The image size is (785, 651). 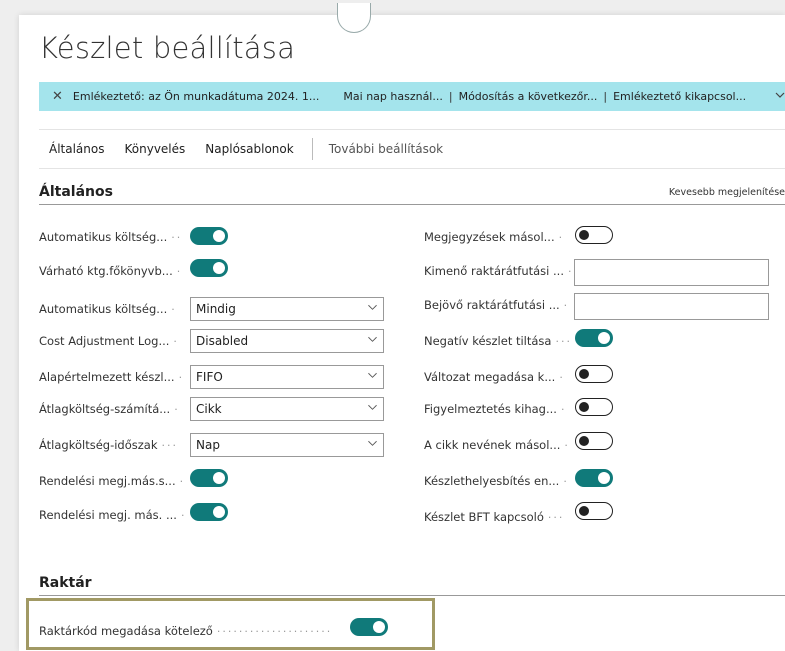 I want to click on select-value: FIFO, so click(x=209, y=377).